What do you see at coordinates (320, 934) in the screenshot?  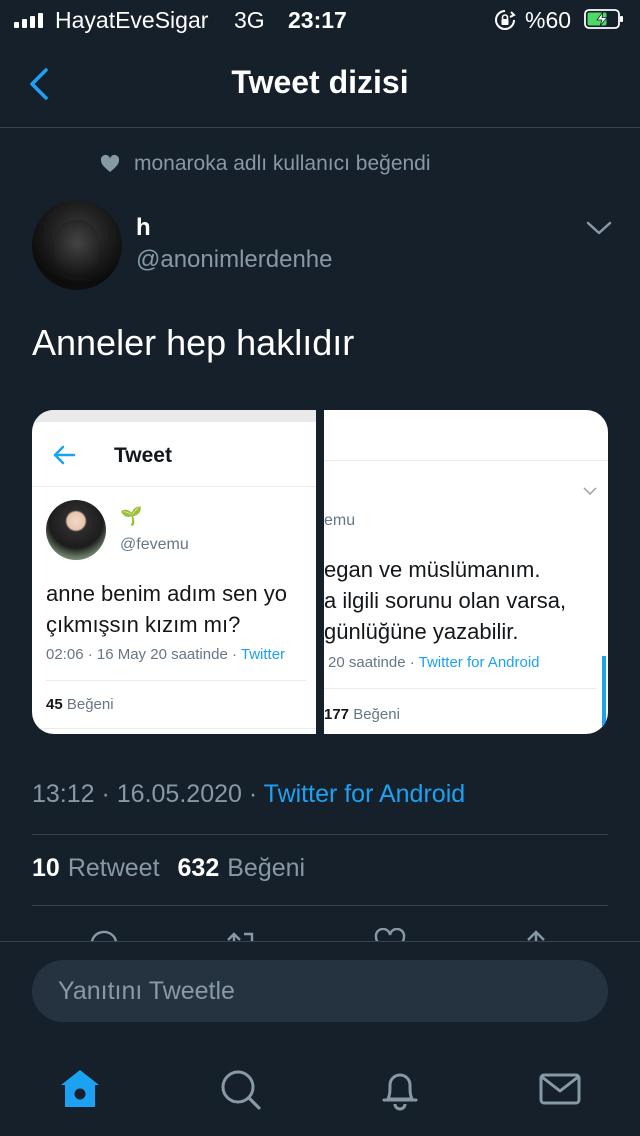 I see `tweet-actions` at bounding box center [320, 934].